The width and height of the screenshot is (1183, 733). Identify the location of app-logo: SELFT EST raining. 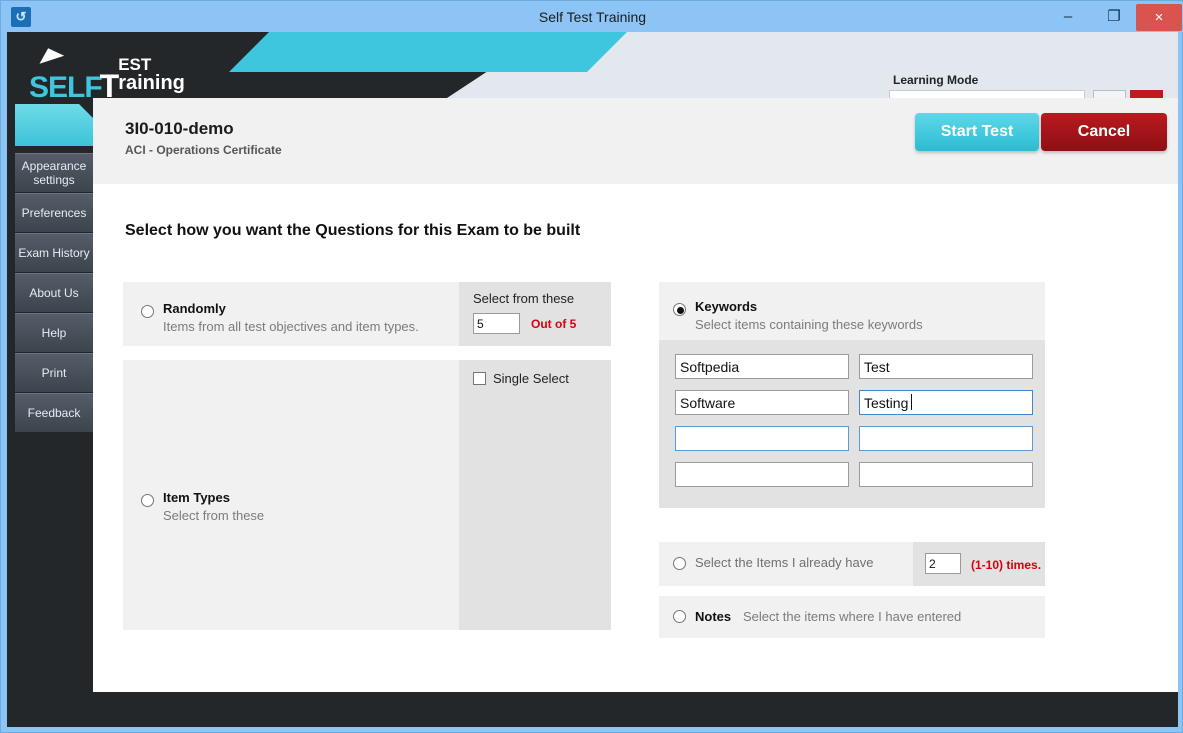
(107, 71).